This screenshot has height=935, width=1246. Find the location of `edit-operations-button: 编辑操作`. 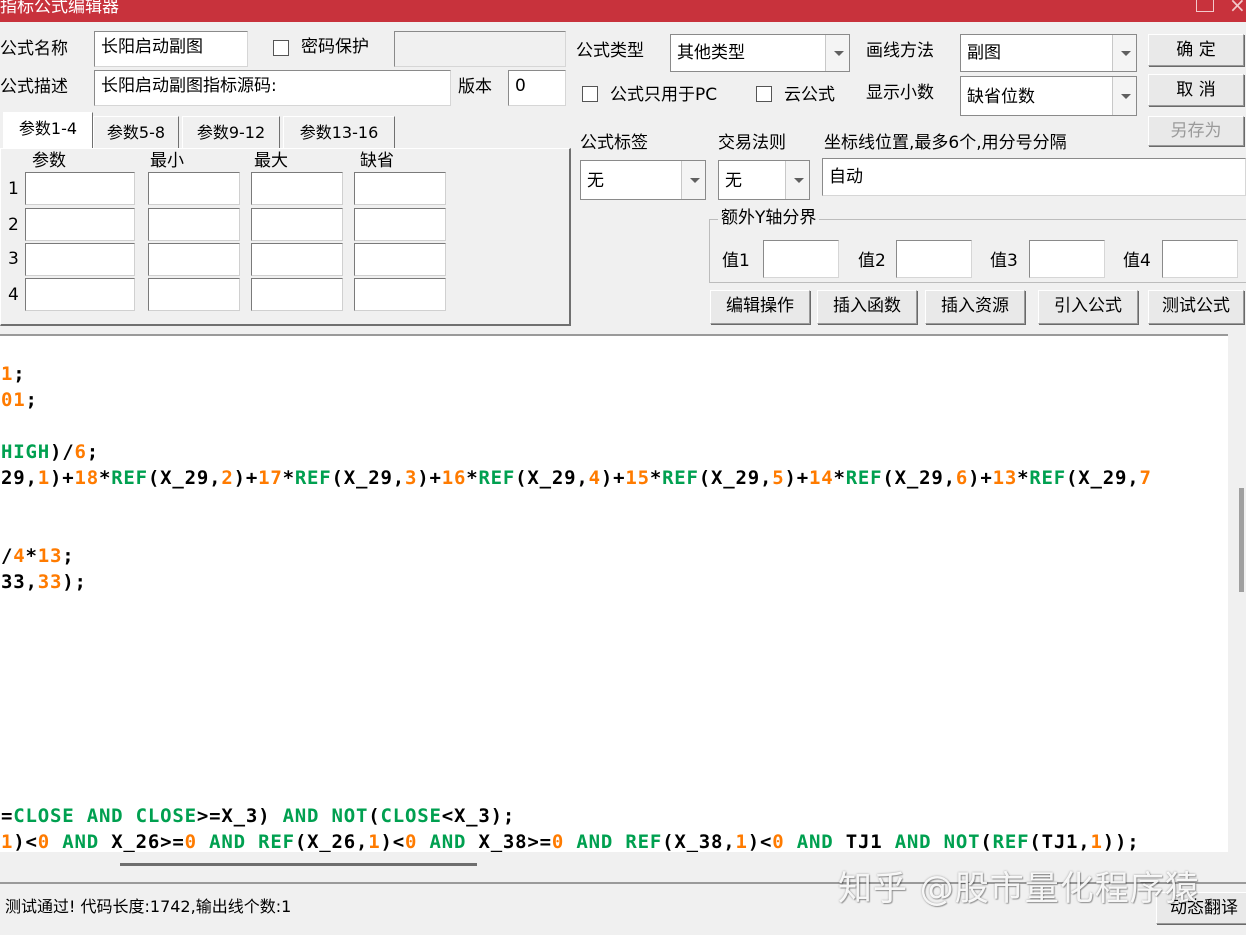

edit-operations-button: 编辑操作 is located at coordinates (760, 307).